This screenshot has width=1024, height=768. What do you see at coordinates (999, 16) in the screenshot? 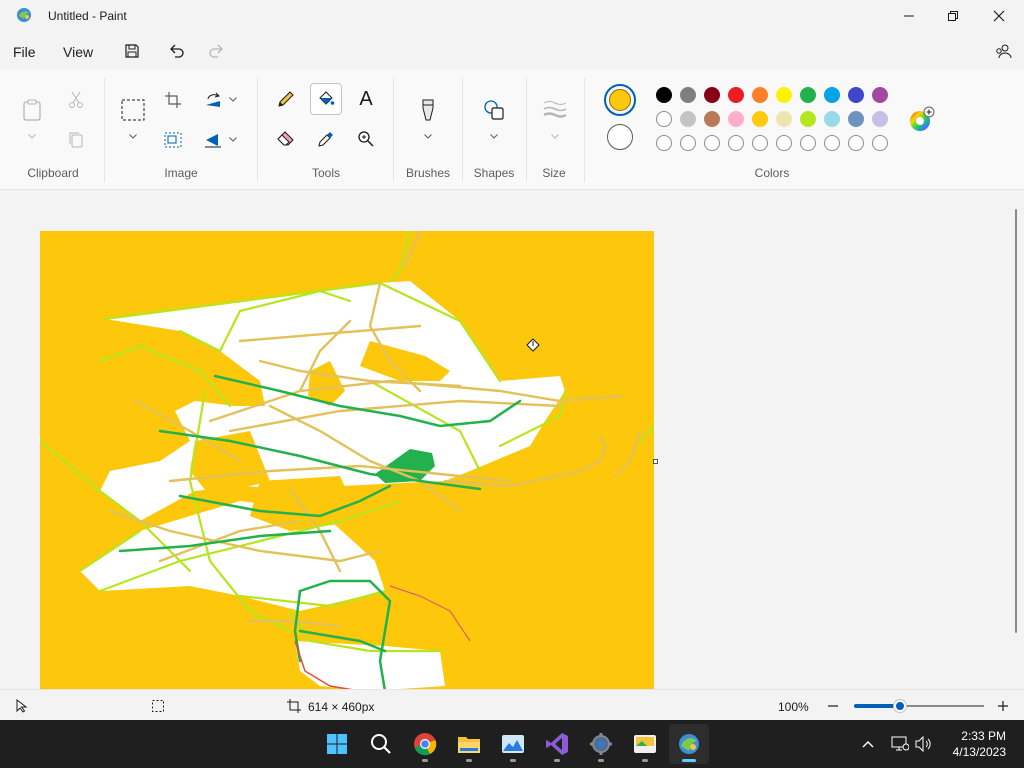
I see `close-button` at bounding box center [999, 16].